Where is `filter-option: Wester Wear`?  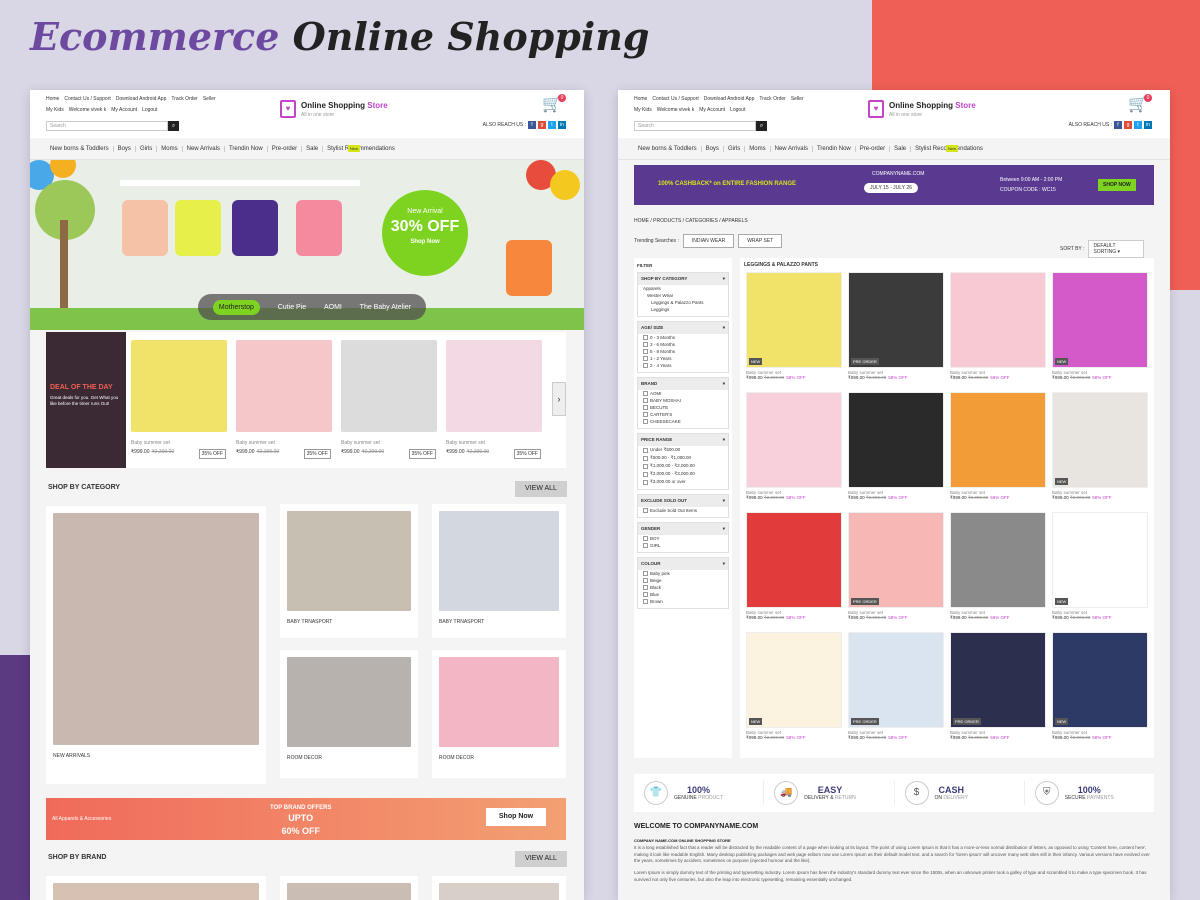 filter-option: Wester Wear is located at coordinates (683, 295).